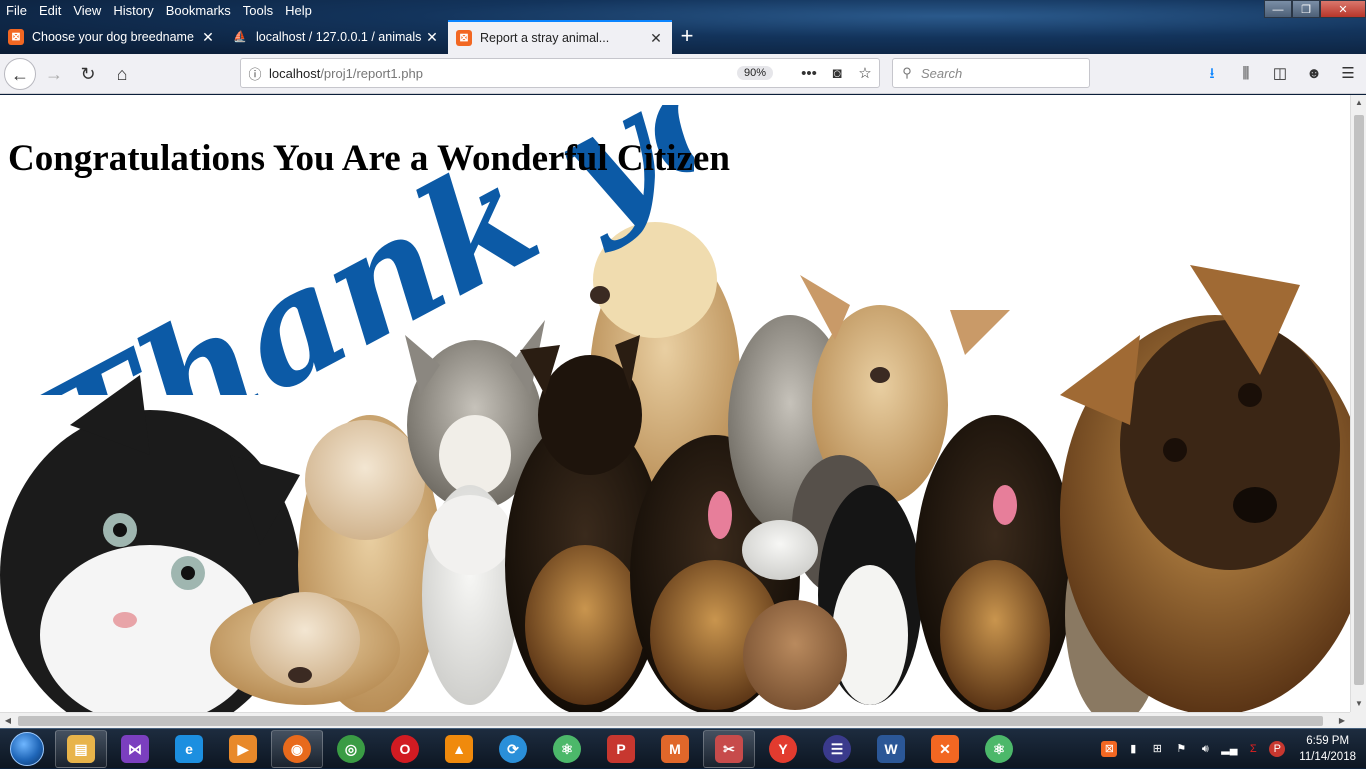 The image size is (1366, 769). I want to click on taskbar-app-file-explorer: ▤, so click(81, 748).